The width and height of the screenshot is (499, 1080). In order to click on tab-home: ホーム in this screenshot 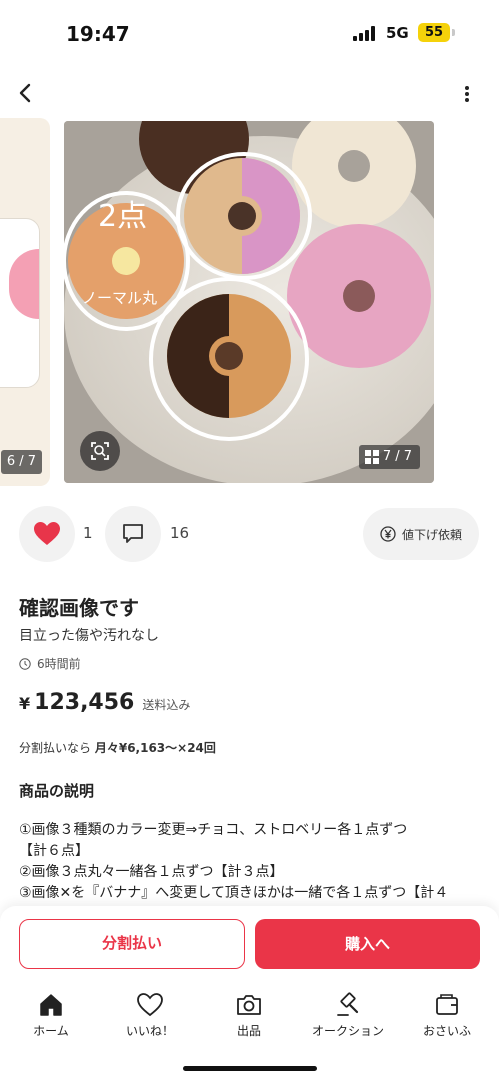, I will do `click(51, 1014)`.